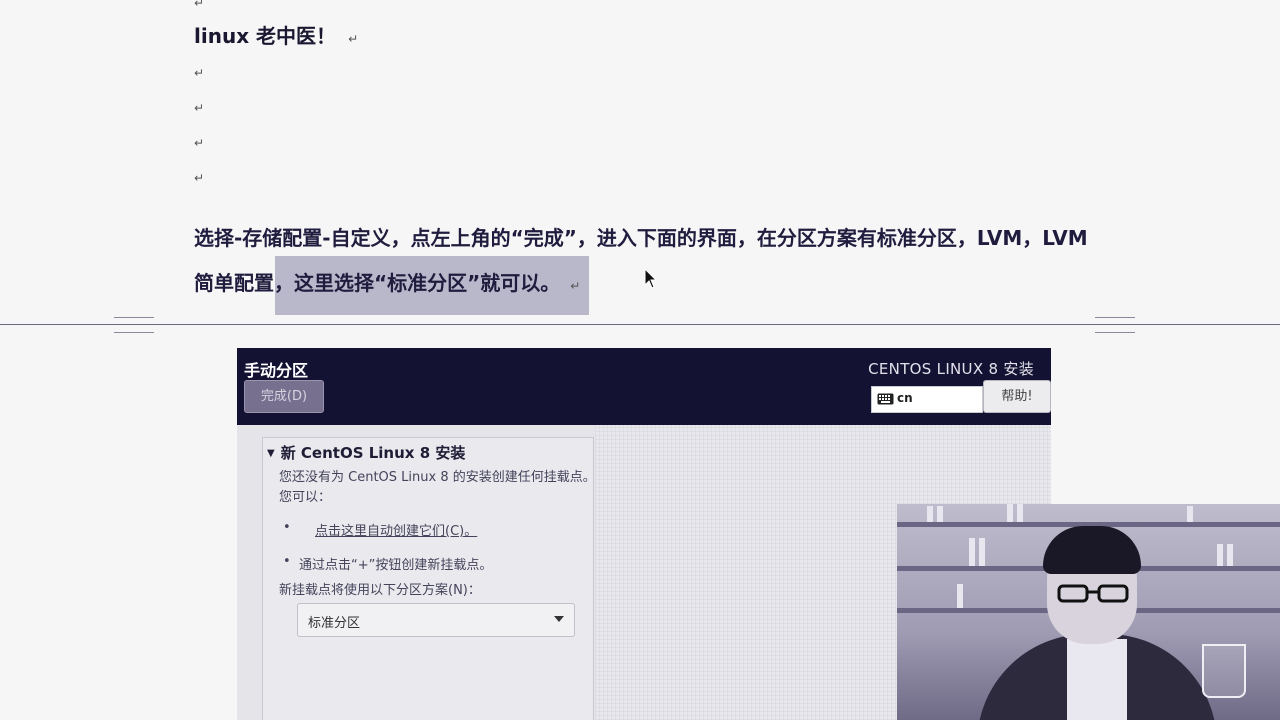 The width and height of the screenshot is (1280, 720). Describe the element at coordinates (276, 370) in the screenshot. I see `installer-title: 手动分区` at that location.